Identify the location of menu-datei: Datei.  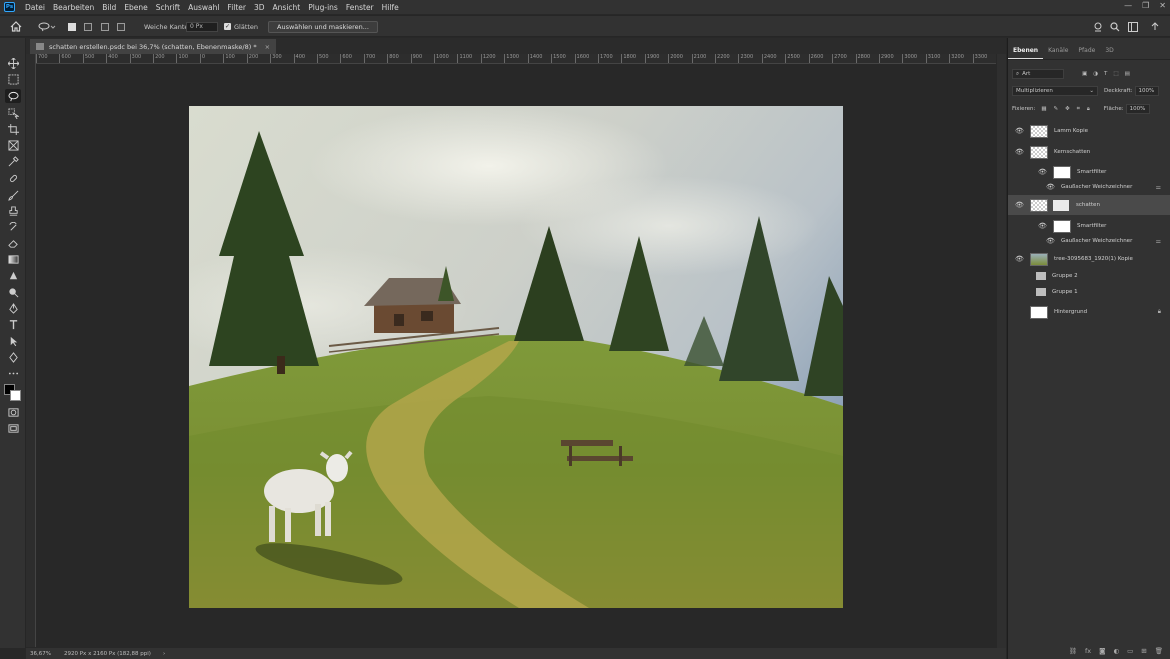
(35, 7).